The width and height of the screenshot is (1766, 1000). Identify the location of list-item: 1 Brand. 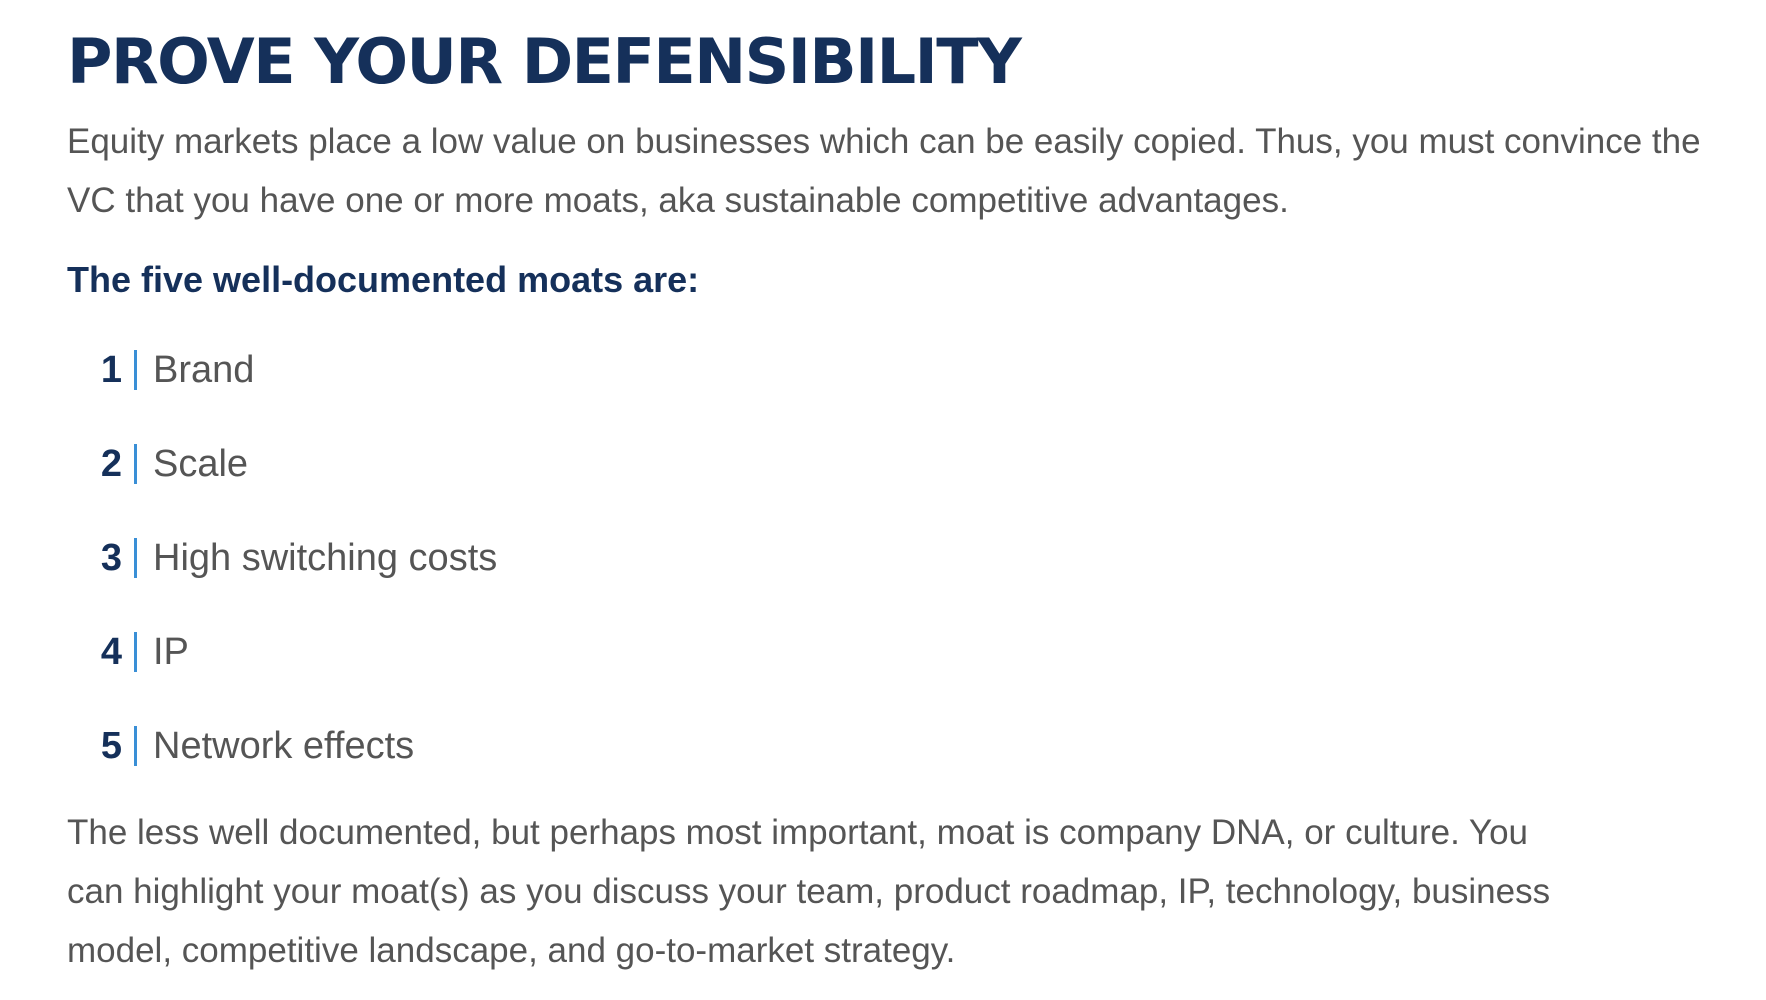
(916, 370).